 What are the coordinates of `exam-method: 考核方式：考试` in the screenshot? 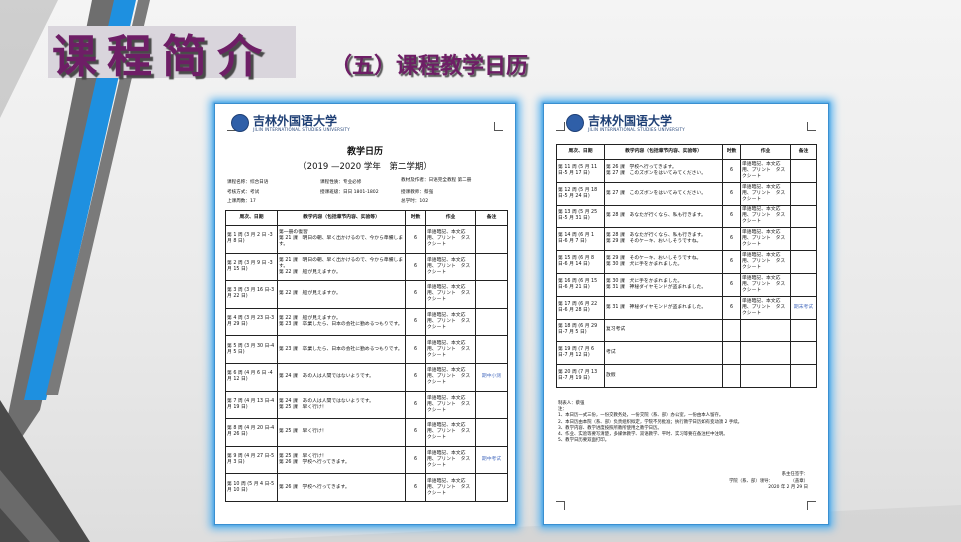 It's located at (243, 192).